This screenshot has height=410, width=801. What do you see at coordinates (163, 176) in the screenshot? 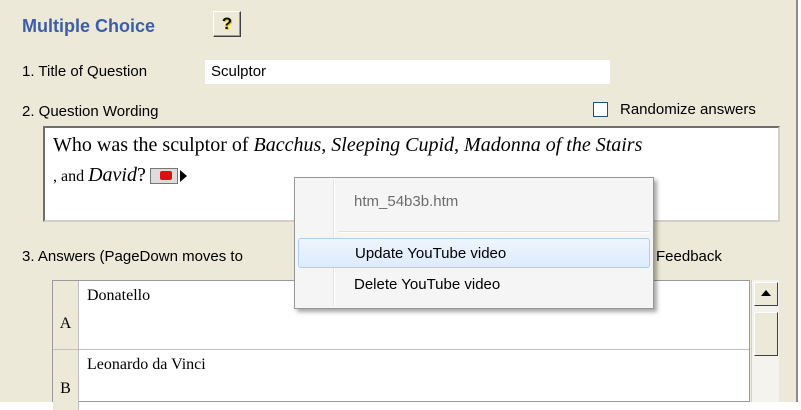
I see `youtube-icon` at bounding box center [163, 176].